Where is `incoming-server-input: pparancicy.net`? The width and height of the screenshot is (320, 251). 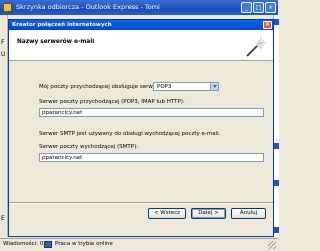
incoming-server-input: pparancicy.net is located at coordinates (151, 112).